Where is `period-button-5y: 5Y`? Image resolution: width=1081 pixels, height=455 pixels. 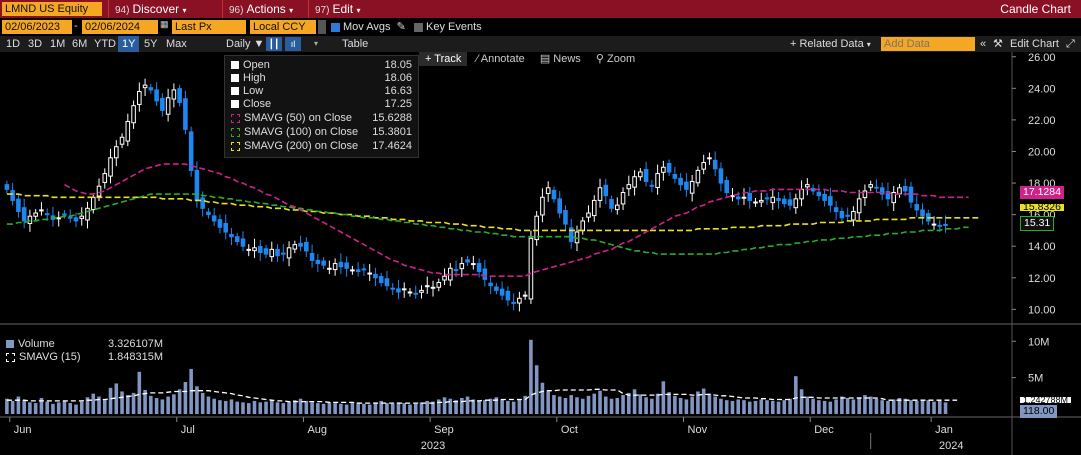
period-button-5y: 5Y is located at coordinates (150, 44).